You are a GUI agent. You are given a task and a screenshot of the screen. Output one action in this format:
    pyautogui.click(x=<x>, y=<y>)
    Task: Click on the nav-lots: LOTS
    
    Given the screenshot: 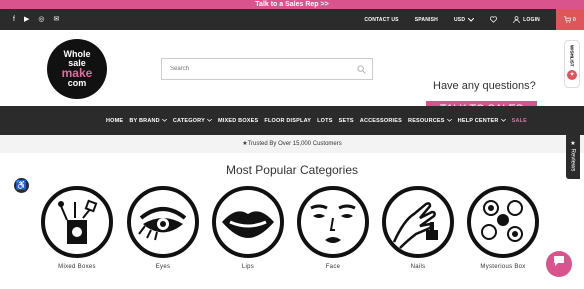 What is the action you would take?
    pyautogui.click(x=324, y=121)
    